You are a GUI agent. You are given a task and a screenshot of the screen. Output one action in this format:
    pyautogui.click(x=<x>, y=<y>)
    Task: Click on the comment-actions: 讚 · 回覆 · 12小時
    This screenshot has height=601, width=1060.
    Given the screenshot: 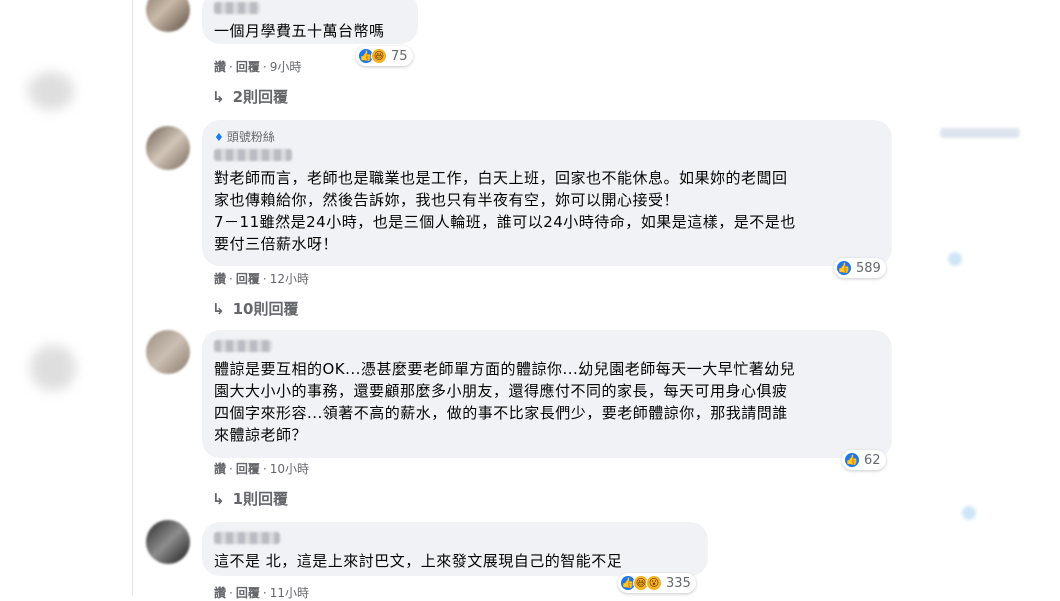 What is the action you would take?
    pyautogui.click(x=261, y=279)
    